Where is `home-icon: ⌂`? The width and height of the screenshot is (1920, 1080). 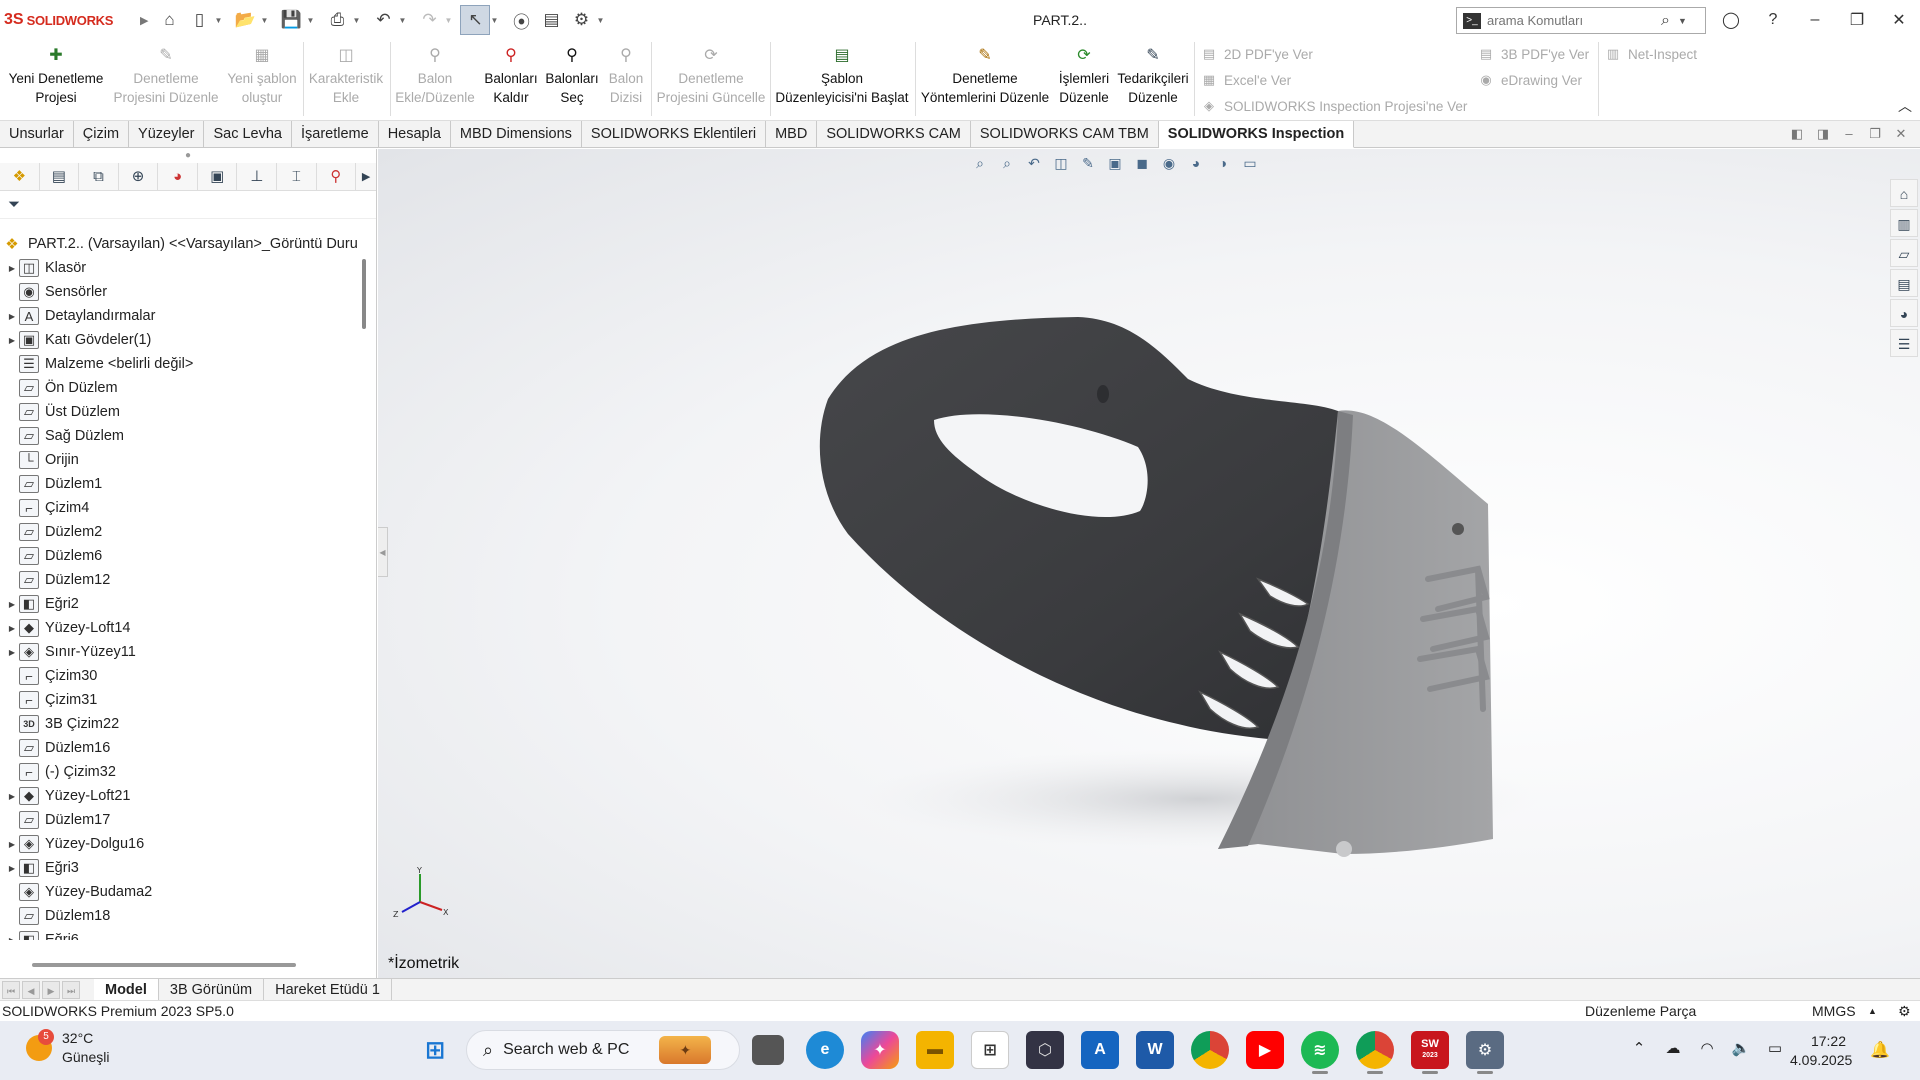 home-icon: ⌂ is located at coordinates (169, 20).